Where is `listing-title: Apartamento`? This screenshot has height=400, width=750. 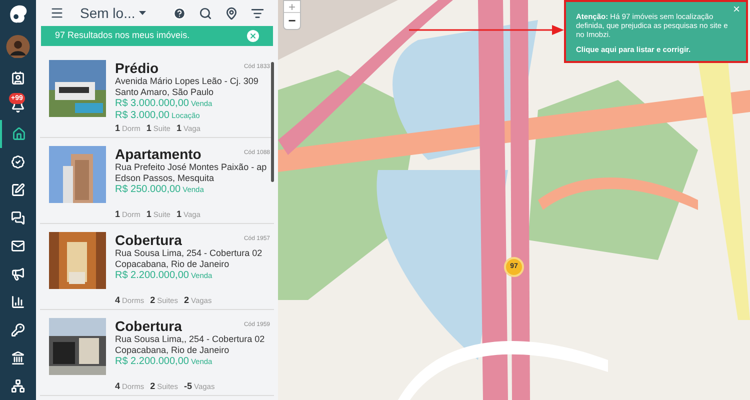
listing-title: Apartamento is located at coordinates (158, 154).